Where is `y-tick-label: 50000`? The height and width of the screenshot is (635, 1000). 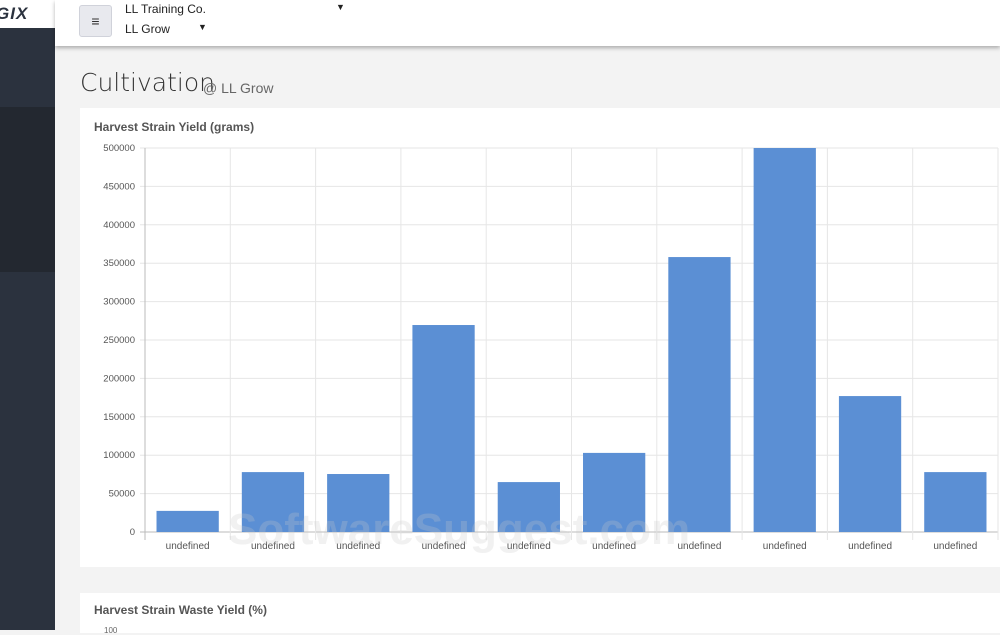
y-tick-label: 50000 is located at coordinates (122, 494).